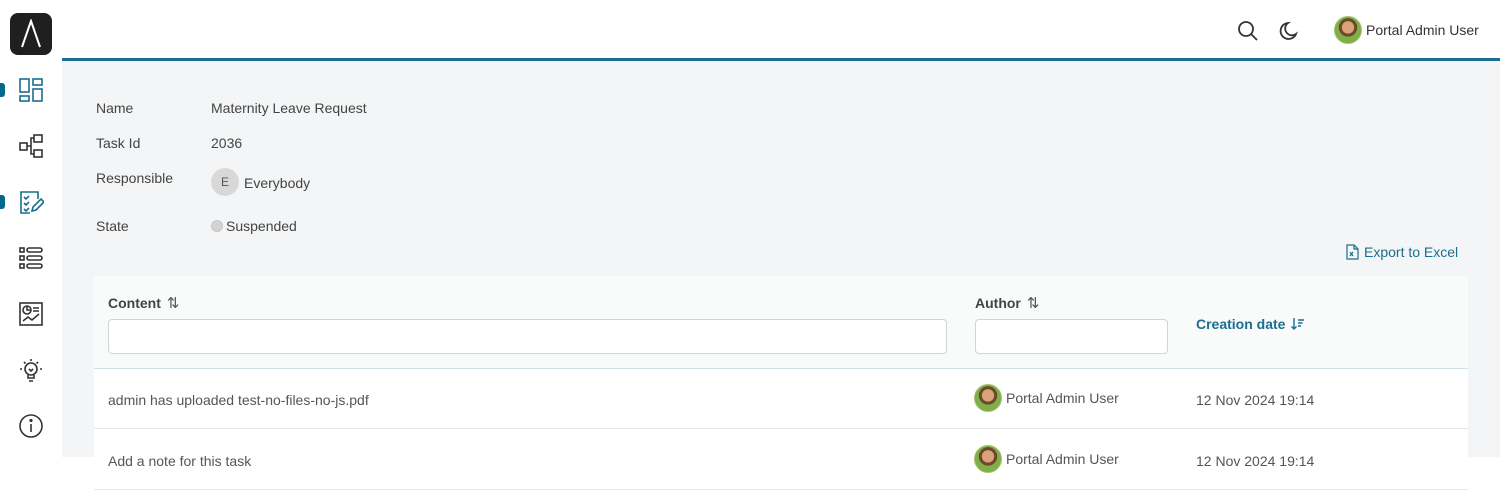  I want to click on export-to-excel-link: Export to Excel, so click(1401, 252).